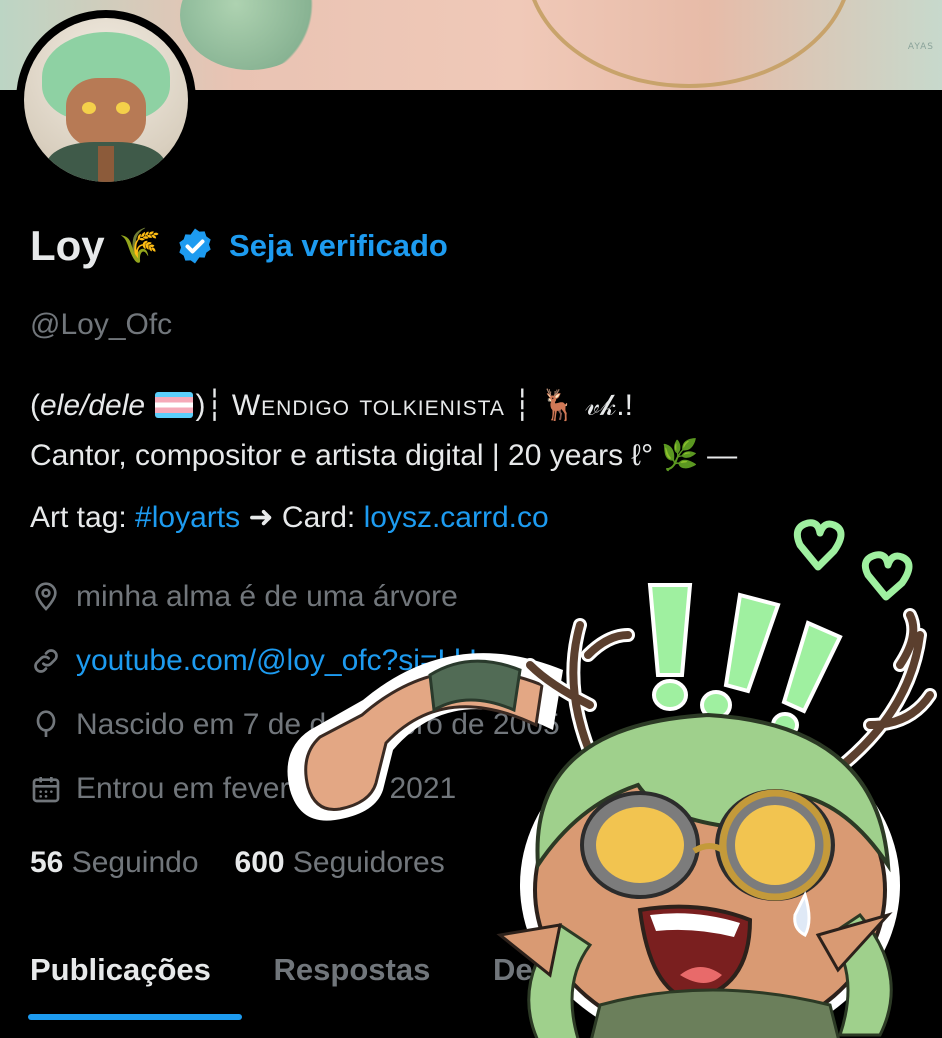  I want to click on avatar-image, so click(106, 100).